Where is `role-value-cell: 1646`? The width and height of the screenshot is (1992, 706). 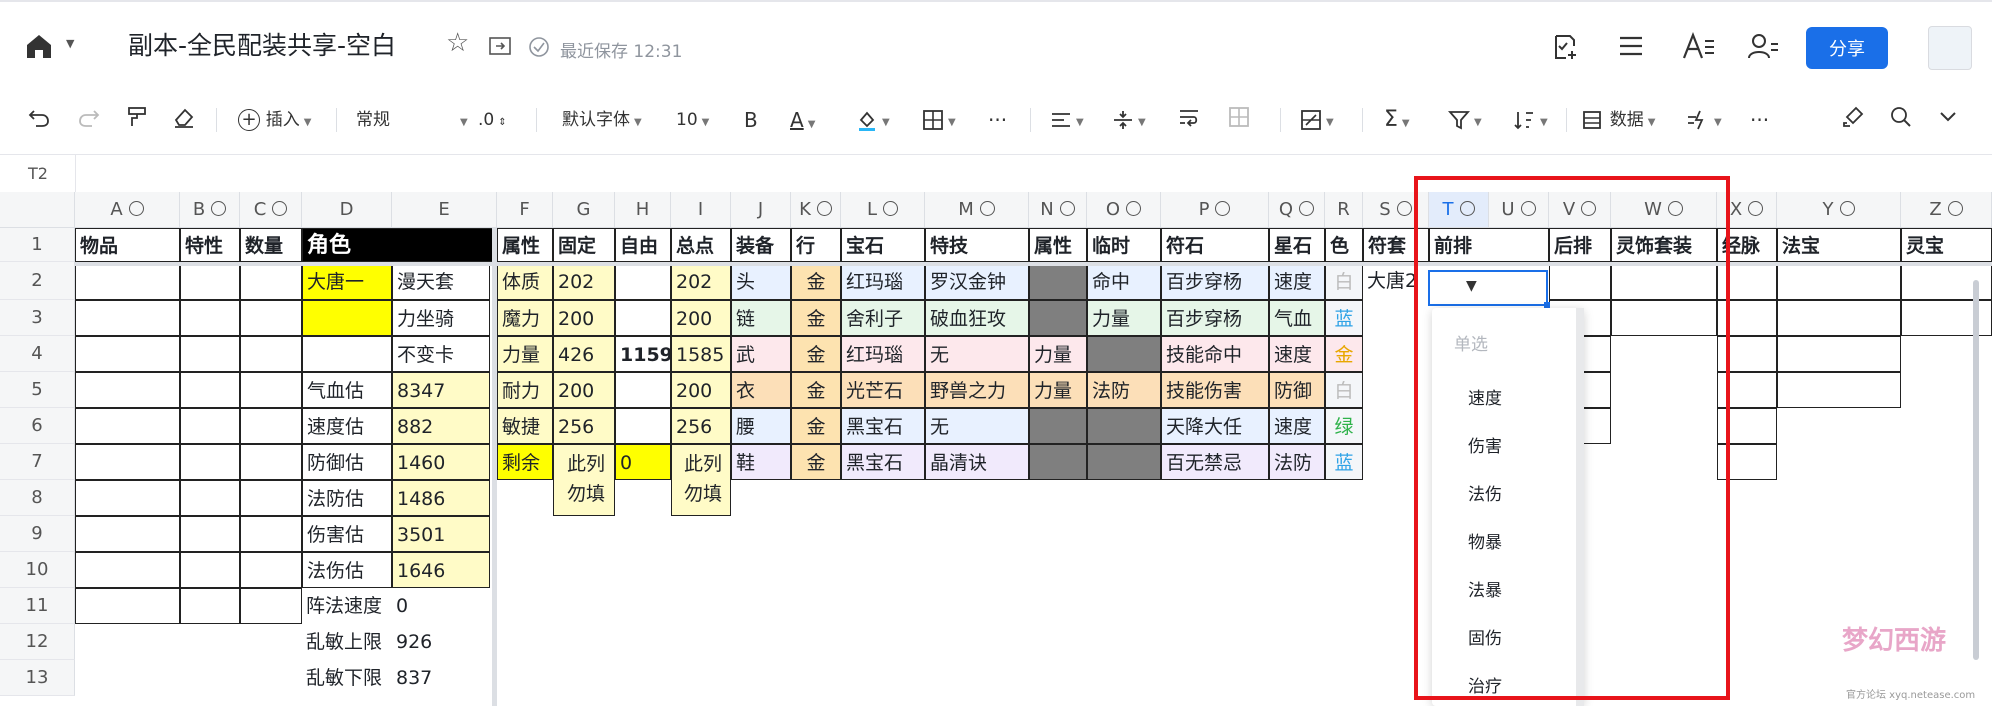
role-value-cell: 1646 is located at coordinates (441, 570).